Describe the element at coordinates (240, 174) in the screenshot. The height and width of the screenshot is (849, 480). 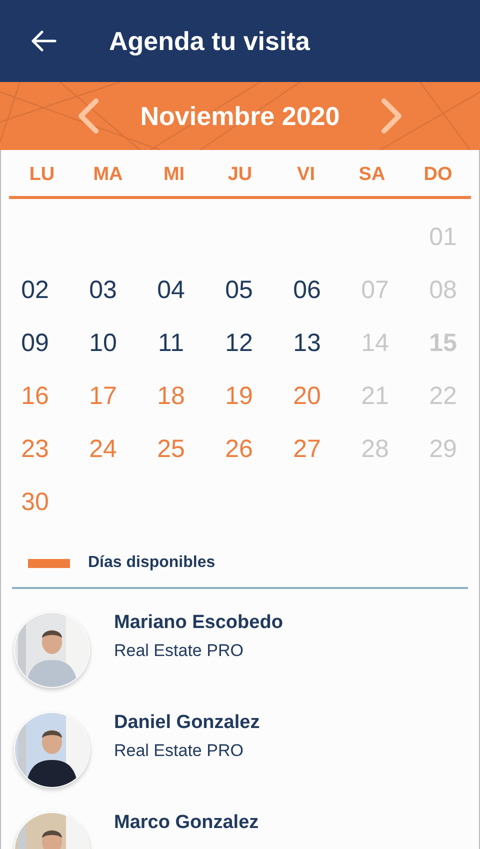
I see `weekday-label: JU` at that location.